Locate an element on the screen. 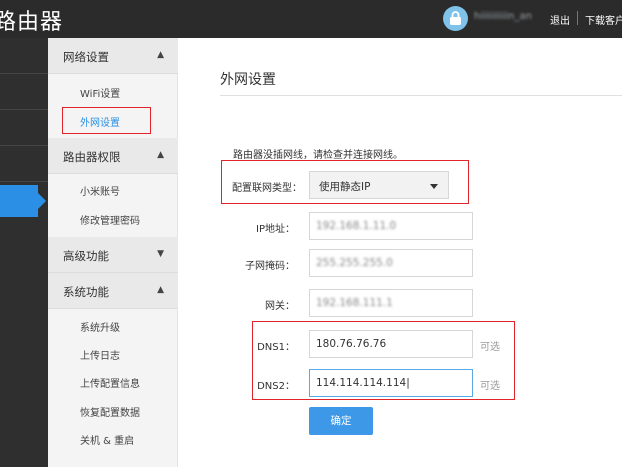 The height and width of the screenshot is (467, 622). dns1-value: 180.76.76.76 is located at coordinates (351, 344).